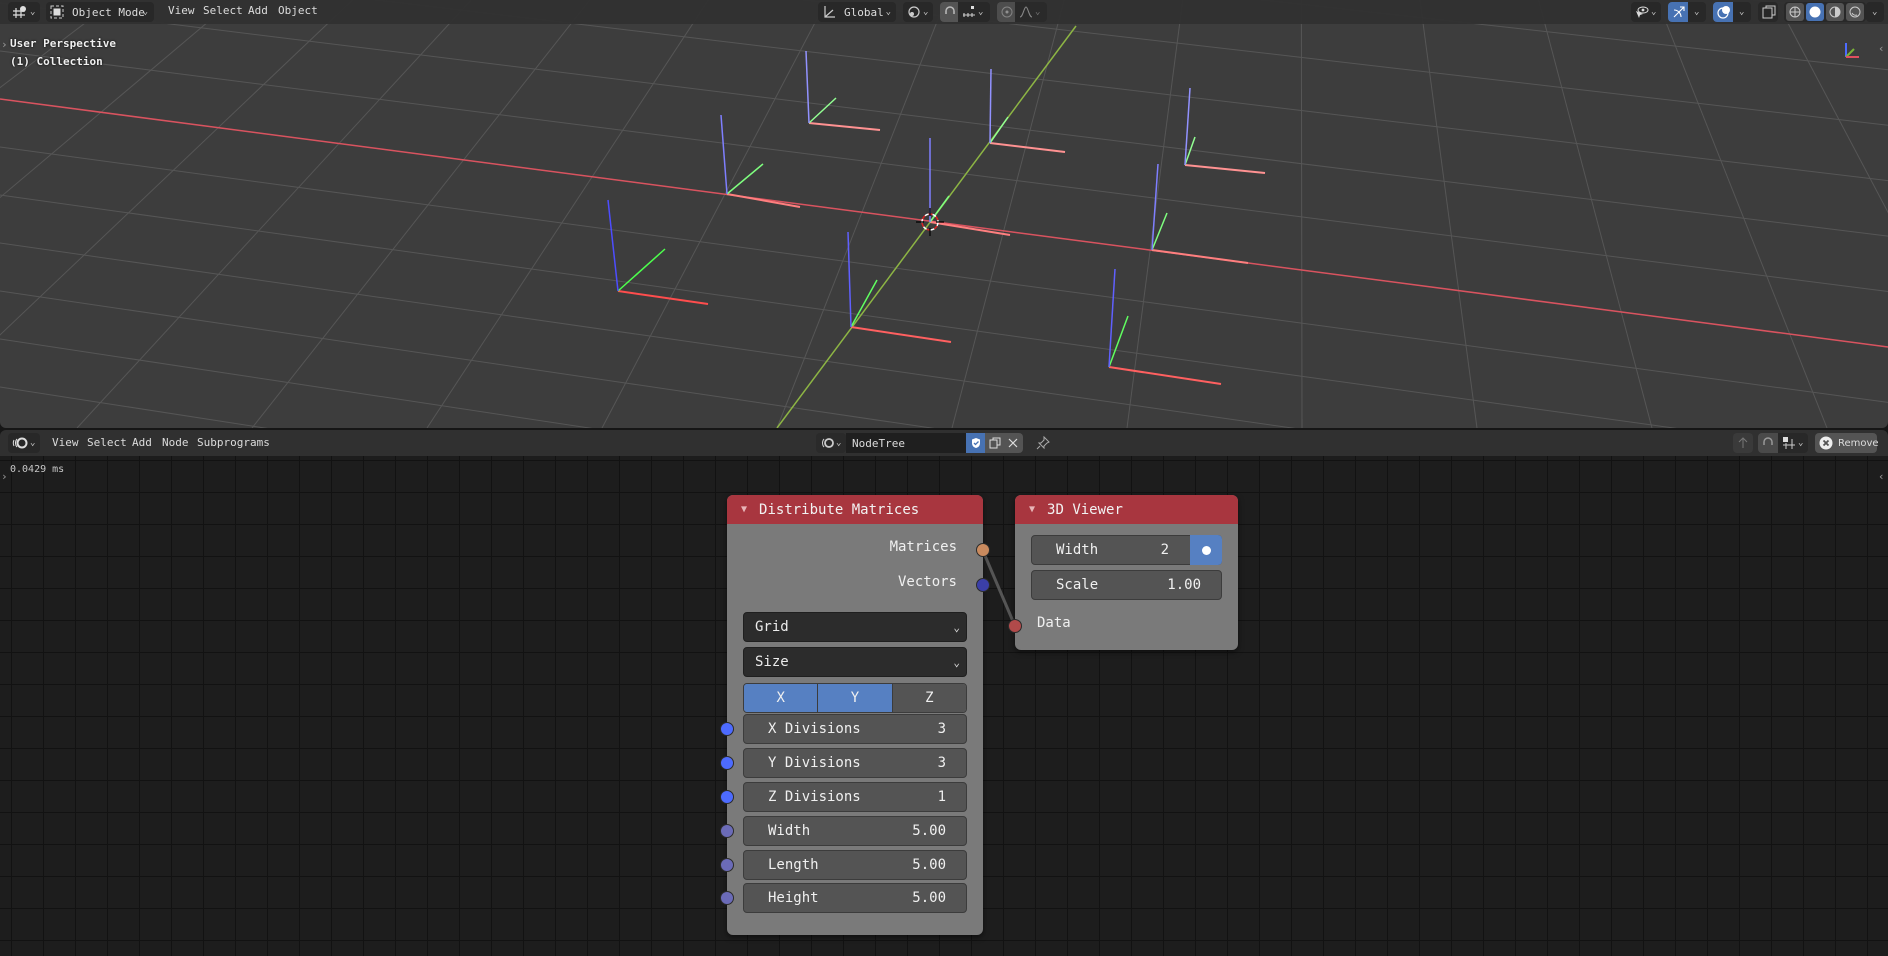 The width and height of the screenshot is (1888, 956). Describe the element at coordinates (1015, 626) in the screenshot. I see `socket-data-input` at that location.